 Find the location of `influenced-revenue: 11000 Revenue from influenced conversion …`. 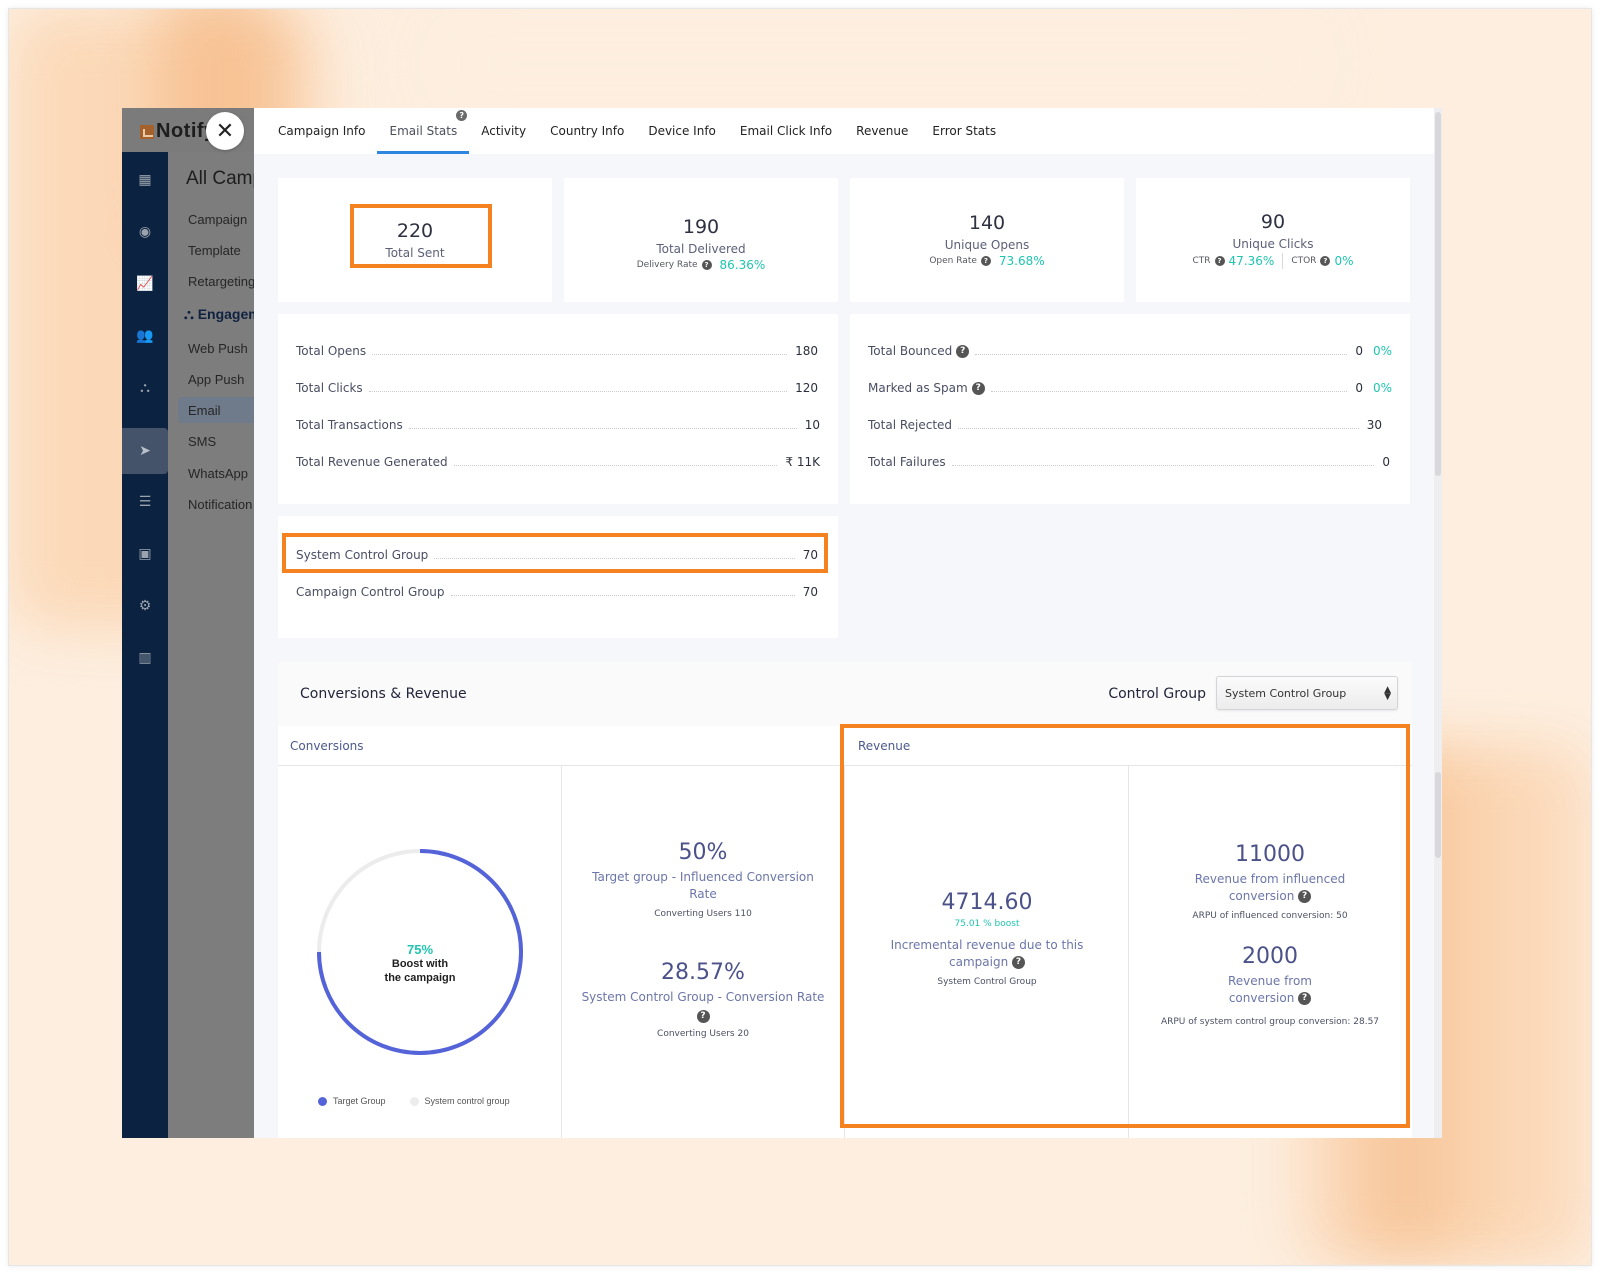

influenced-revenue: 11000 Revenue from influenced conversion … is located at coordinates (1270, 881).